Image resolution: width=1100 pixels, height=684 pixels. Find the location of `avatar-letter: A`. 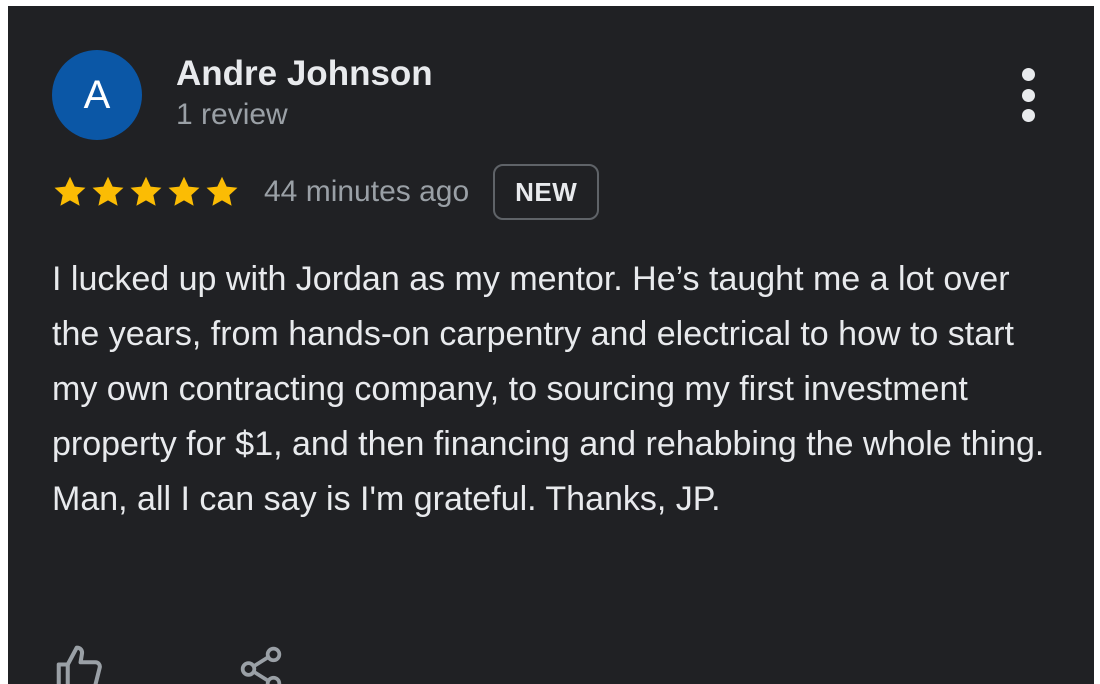

avatar-letter: A is located at coordinates (97, 94).